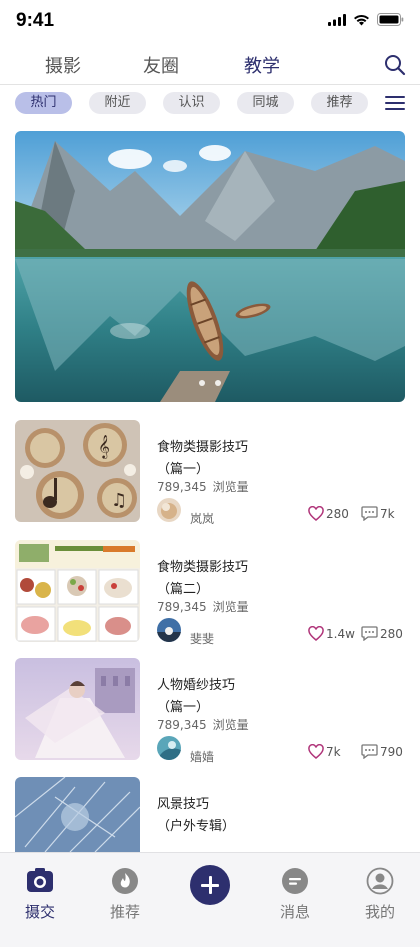  What do you see at coordinates (63, 65) in the screenshot?
I see `tab-photography: 摄影` at bounding box center [63, 65].